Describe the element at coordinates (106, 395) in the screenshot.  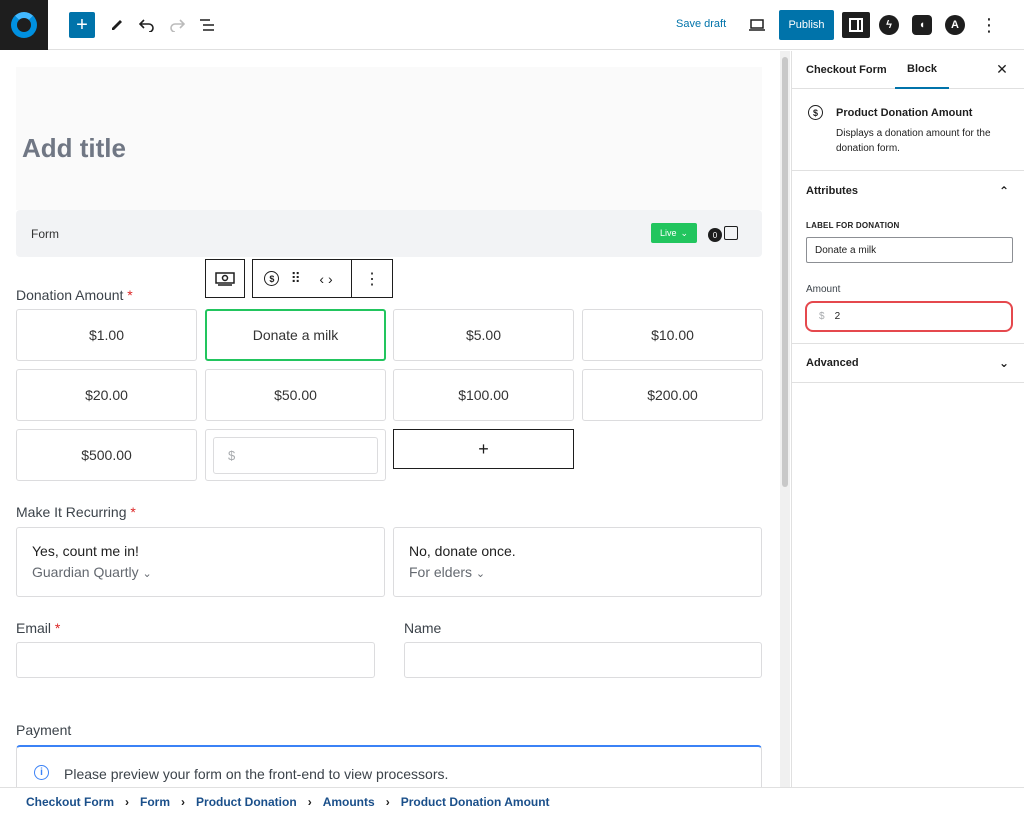
I see `amount-option: $20.00` at that location.